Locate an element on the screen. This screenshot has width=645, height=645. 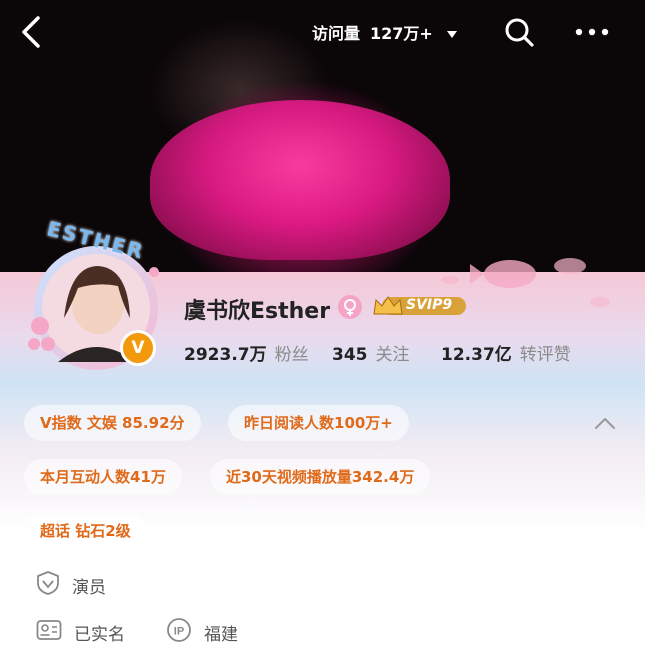
reposts-likes-count: 12.37亿 is located at coordinates (476, 355).